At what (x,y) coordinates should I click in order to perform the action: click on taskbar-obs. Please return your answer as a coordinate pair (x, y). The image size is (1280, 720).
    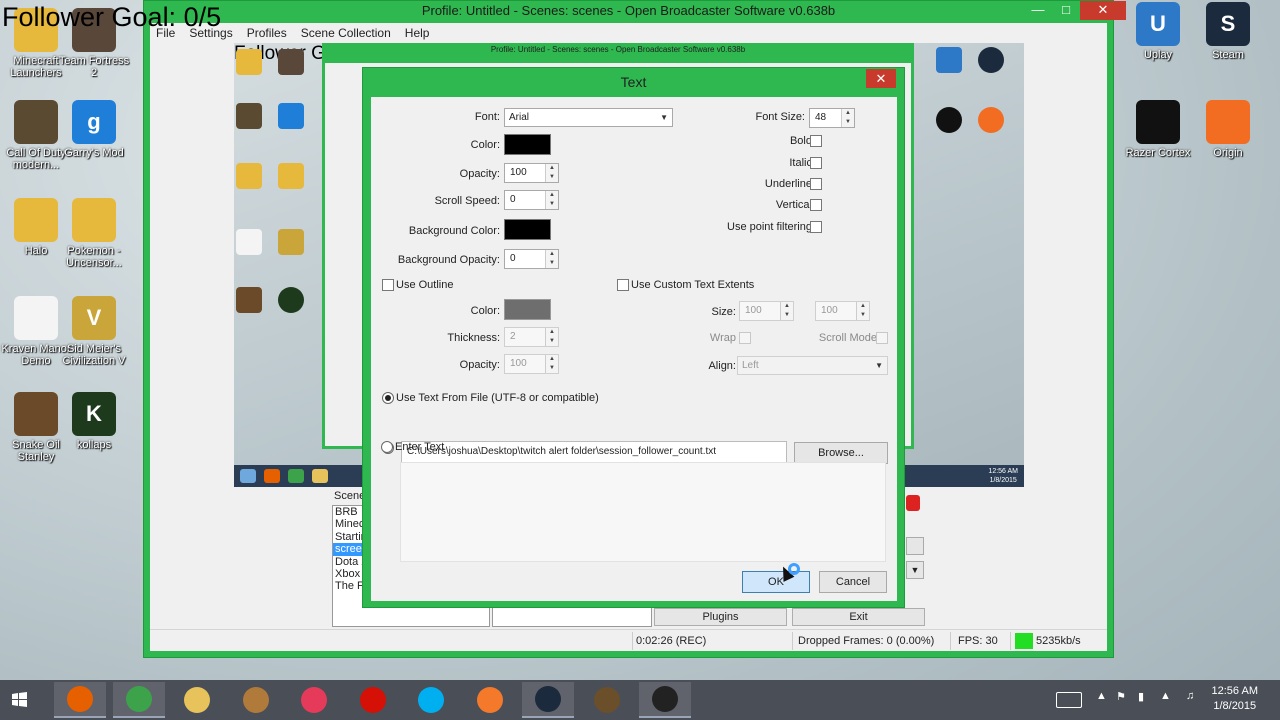
    Looking at the image, I should click on (665, 700).